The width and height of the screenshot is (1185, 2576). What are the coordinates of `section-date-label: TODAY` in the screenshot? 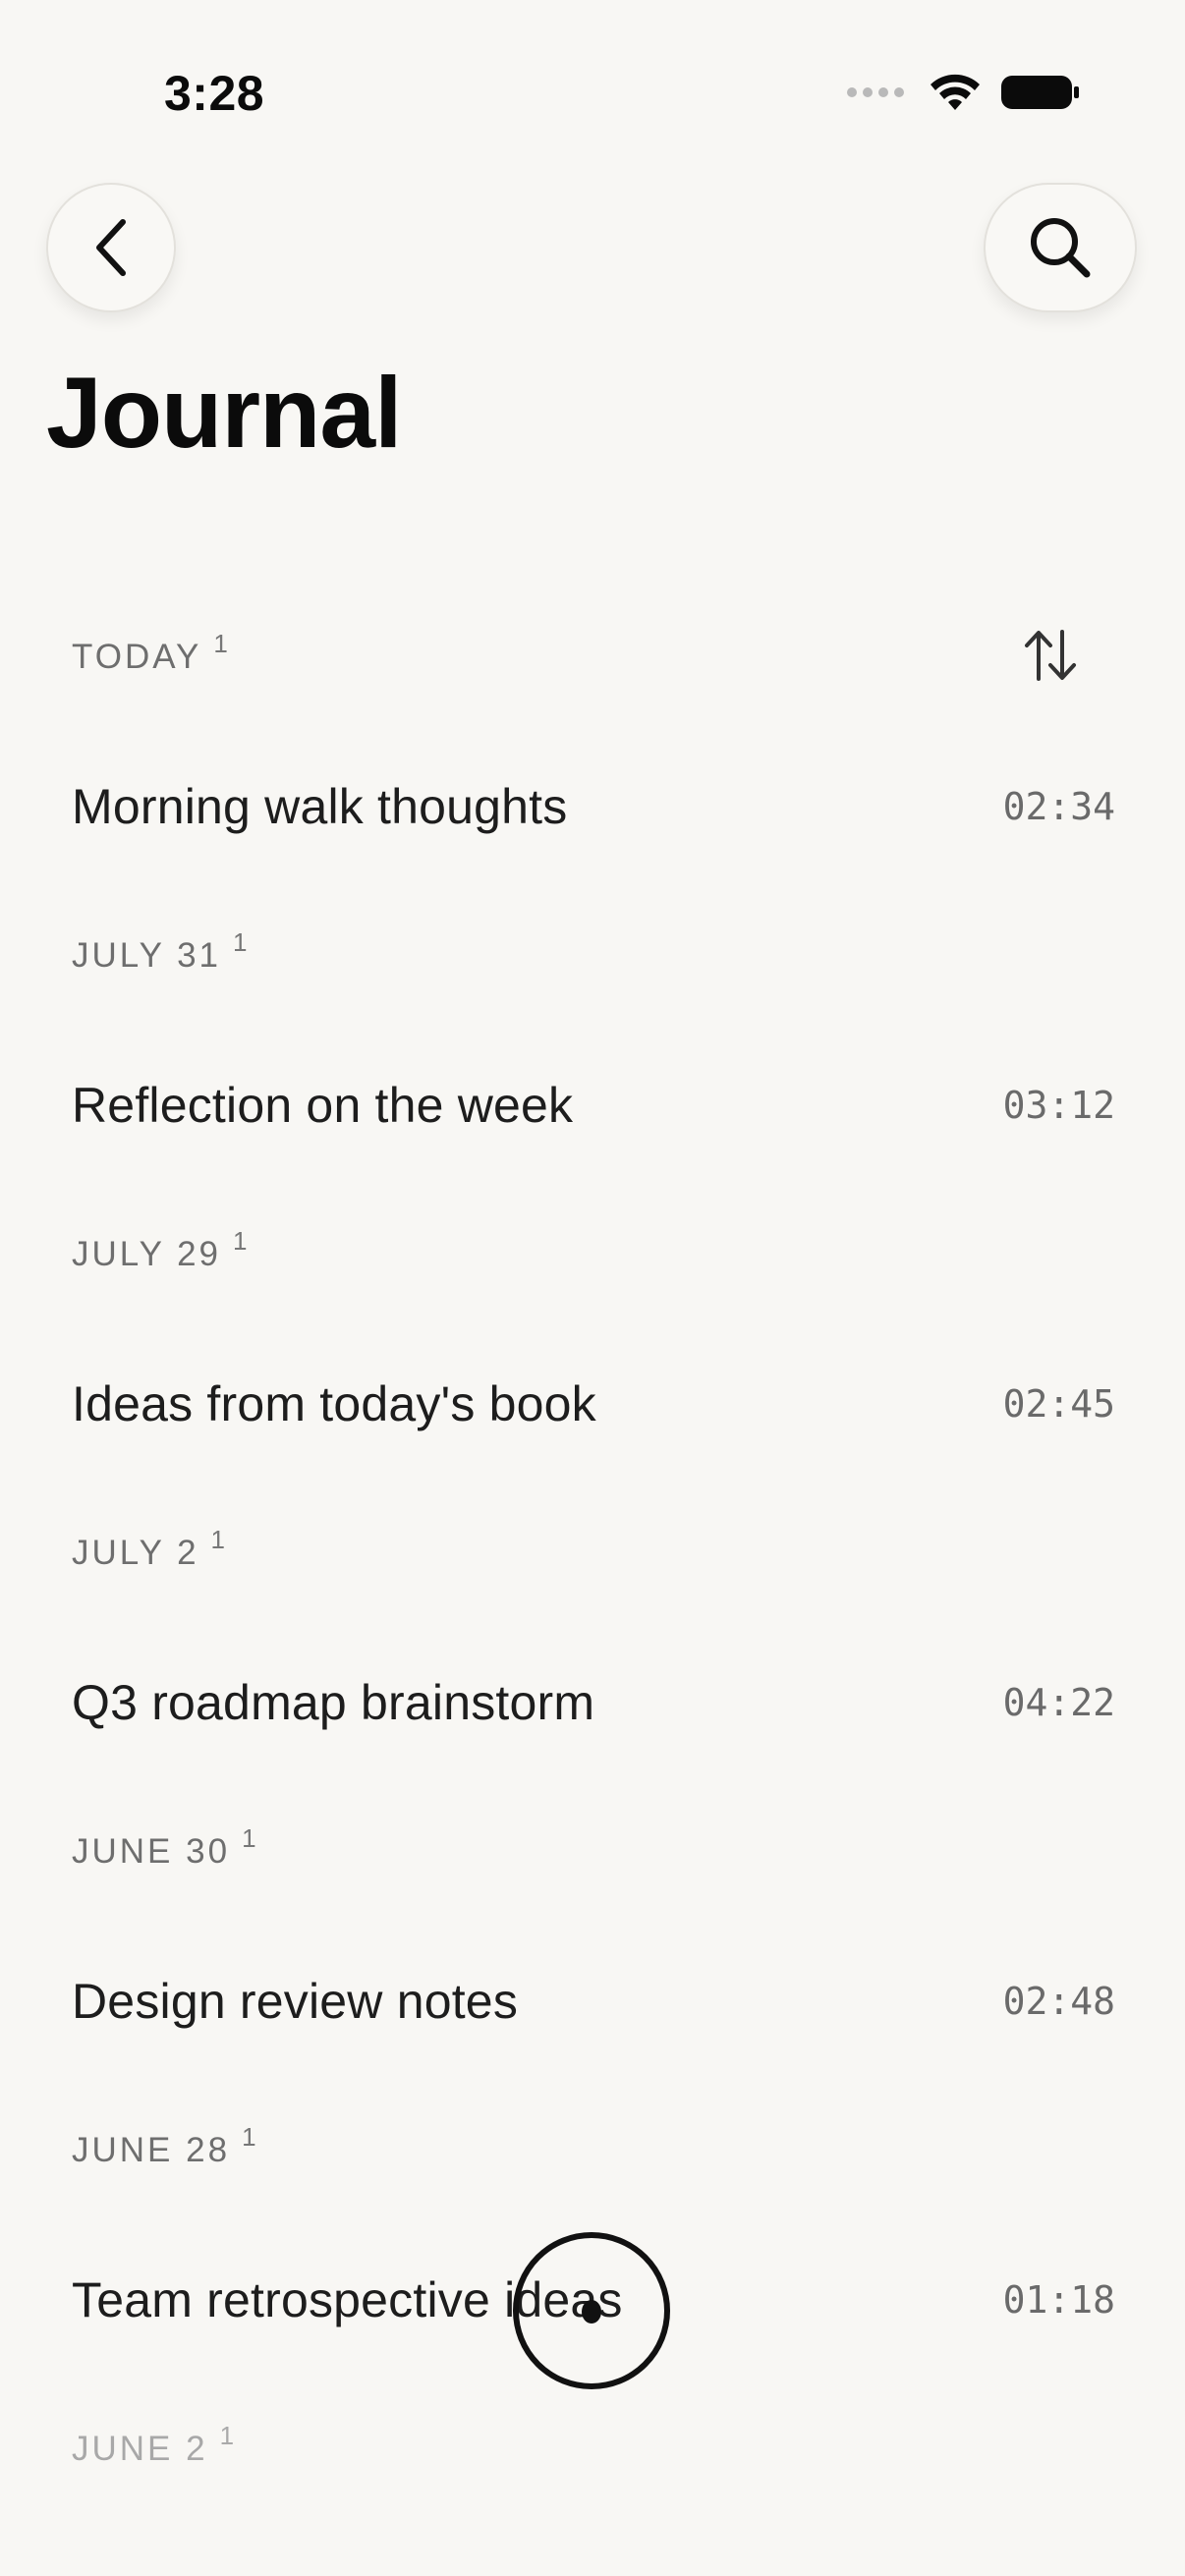 It's located at (137, 657).